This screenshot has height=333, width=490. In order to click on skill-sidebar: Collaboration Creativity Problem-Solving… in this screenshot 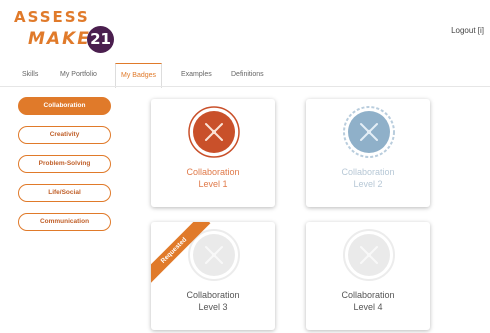, I will do `click(65, 169)`.